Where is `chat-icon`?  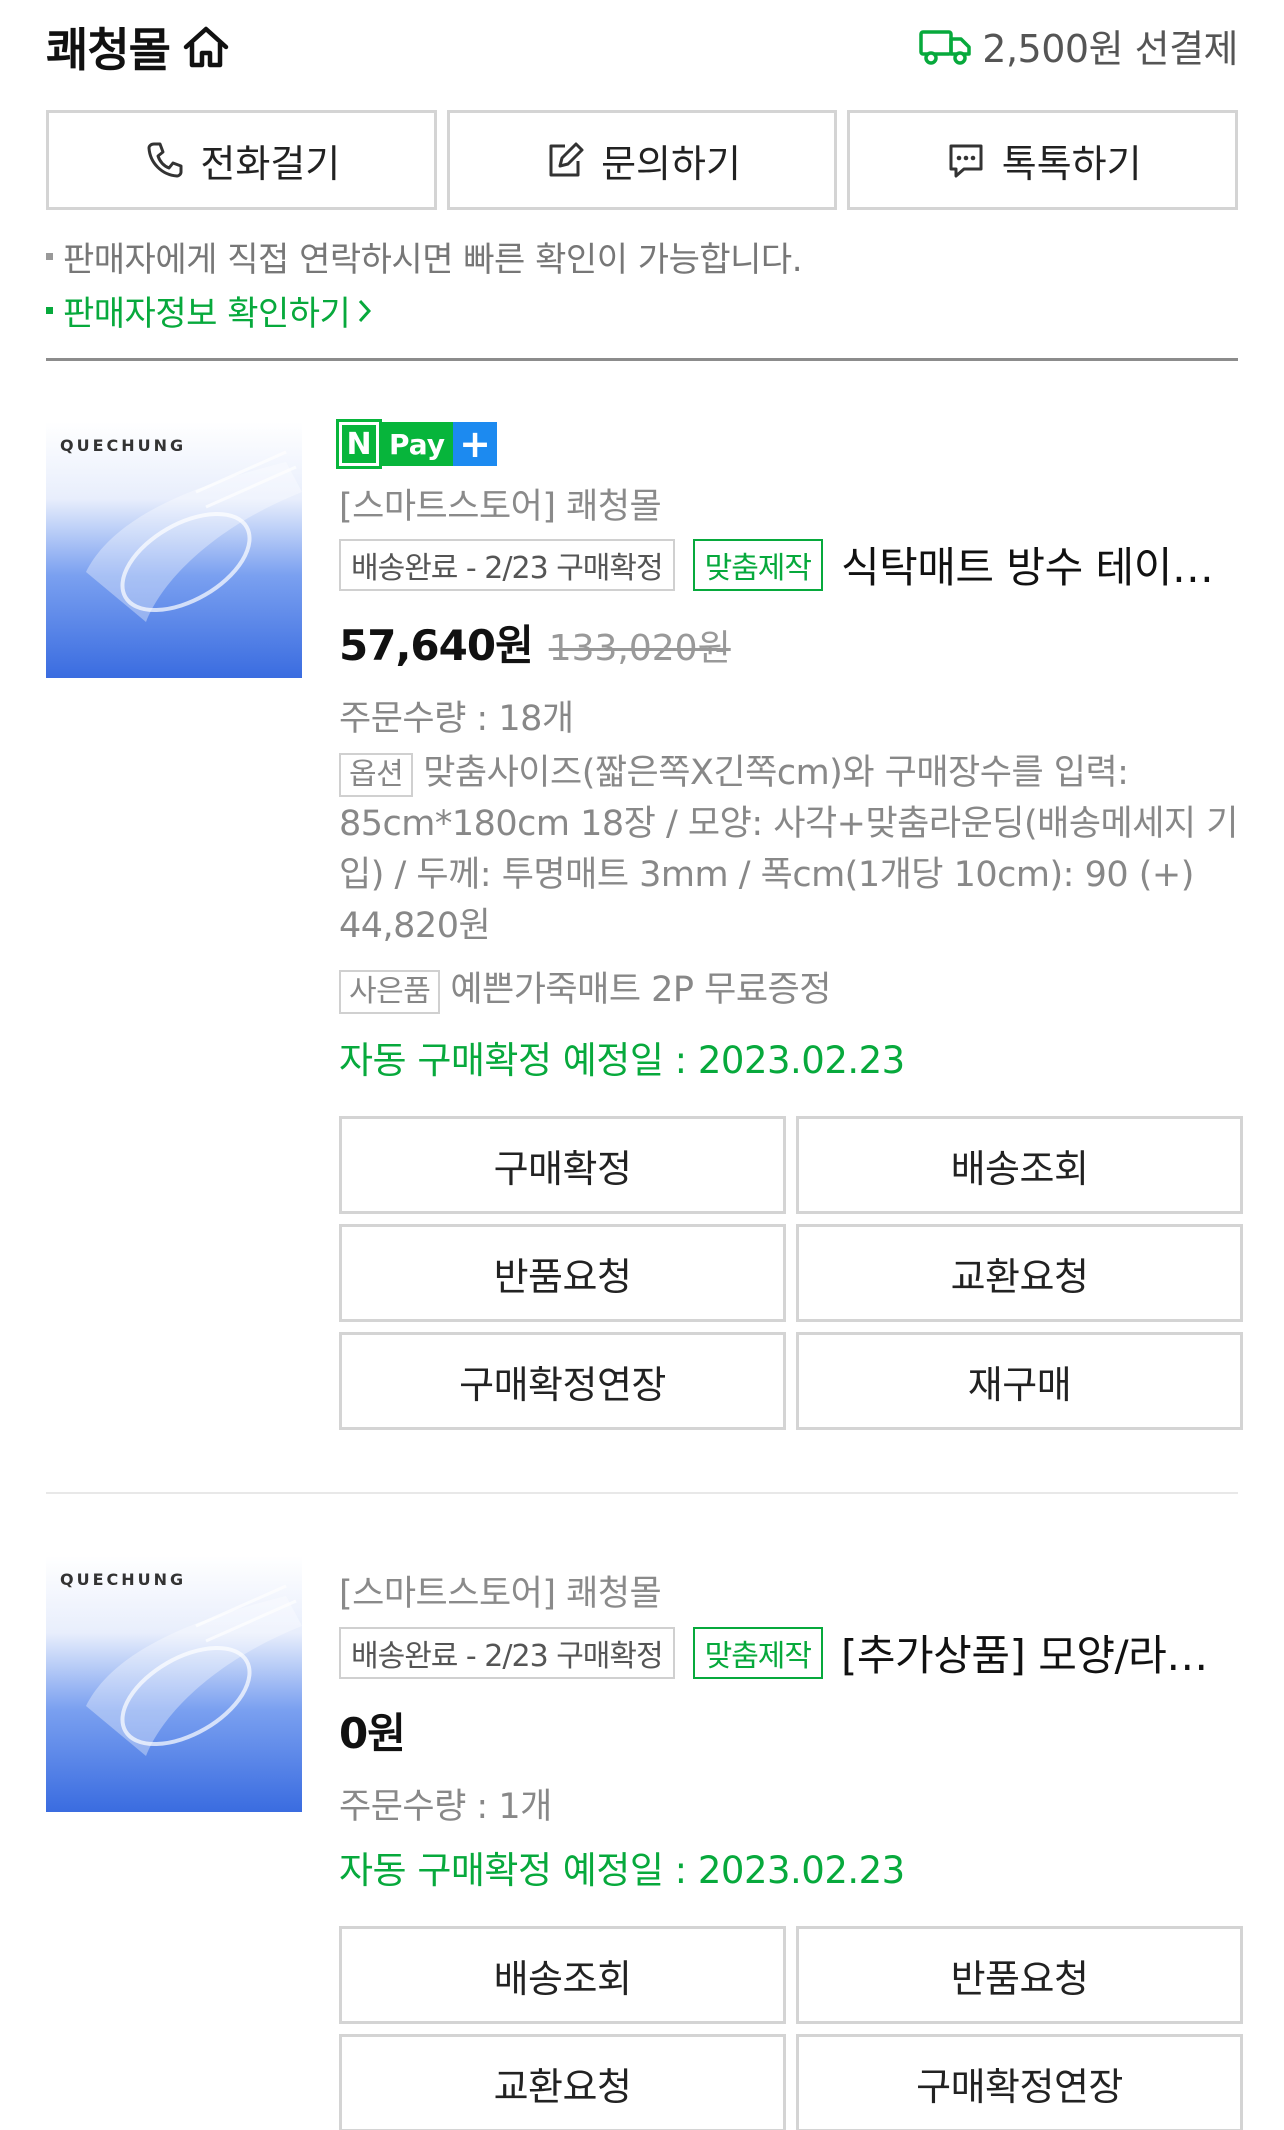
chat-icon is located at coordinates (966, 161).